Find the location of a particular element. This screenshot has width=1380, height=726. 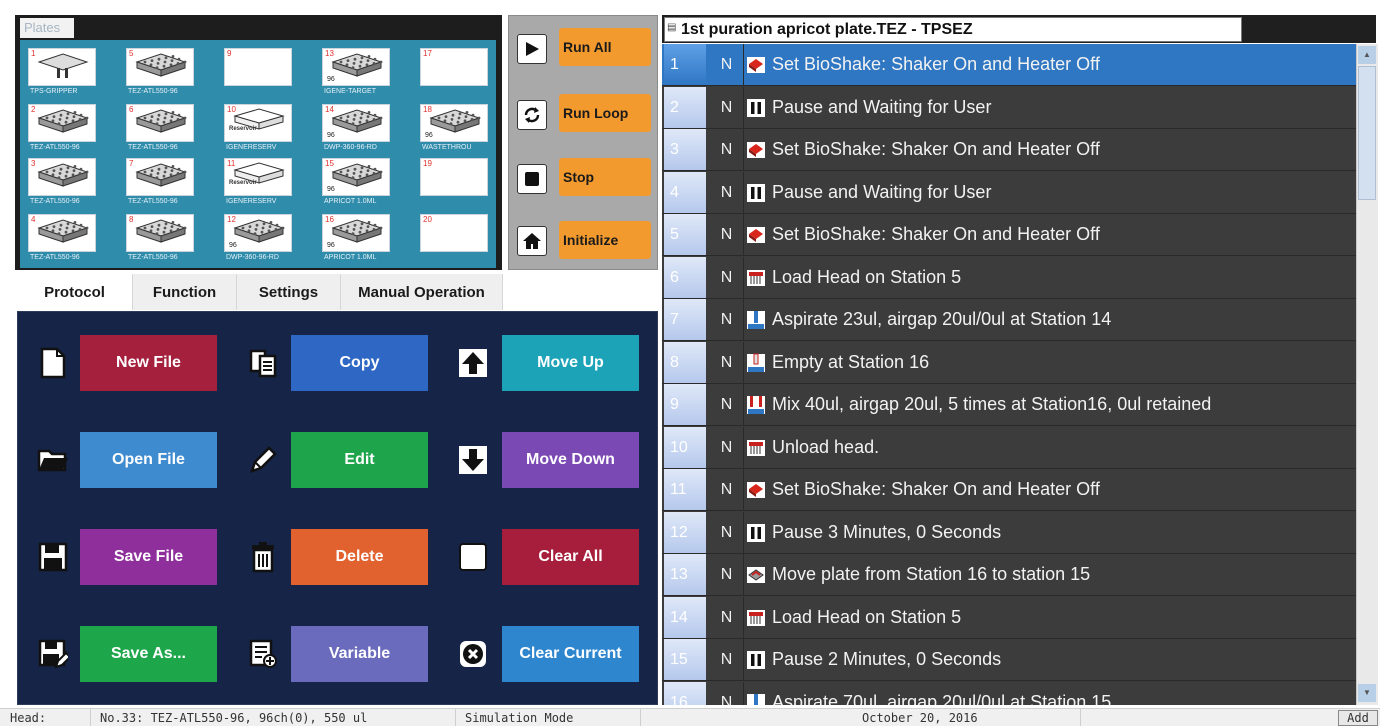

copy-button: Copy is located at coordinates (359, 363).